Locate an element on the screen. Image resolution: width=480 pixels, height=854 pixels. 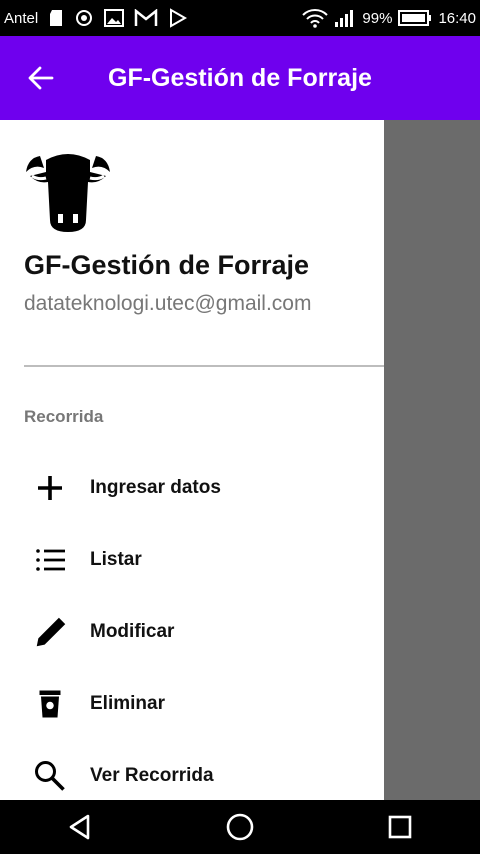
nav-back-button is located at coordinates (80, 827).